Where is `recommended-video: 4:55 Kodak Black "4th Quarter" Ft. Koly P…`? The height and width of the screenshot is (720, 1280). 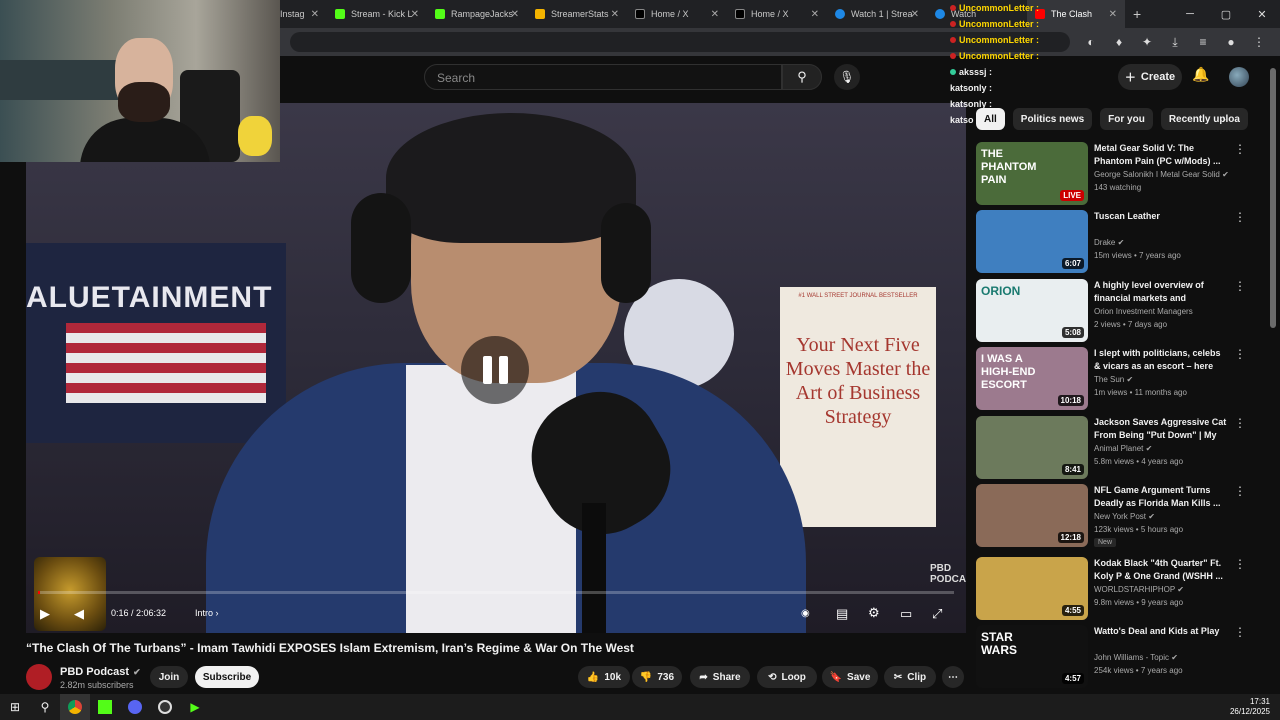
recommended-video: 4:55 Kodak Black "4th Quarter" Ft. Koly P… is located at coordinates (1111, 589).